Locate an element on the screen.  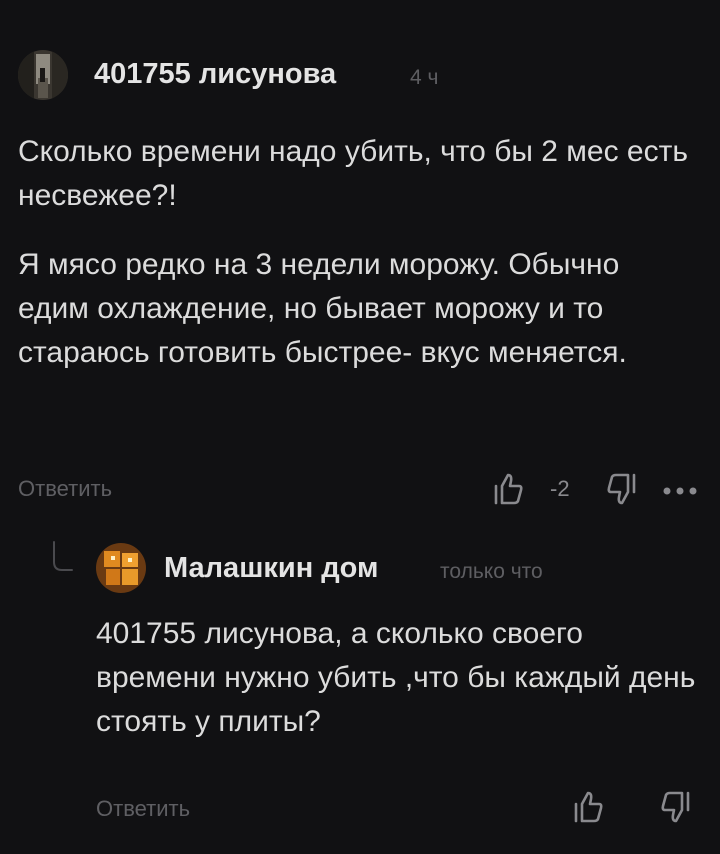
rating-count: -2 is located at coordinates (560, 488).